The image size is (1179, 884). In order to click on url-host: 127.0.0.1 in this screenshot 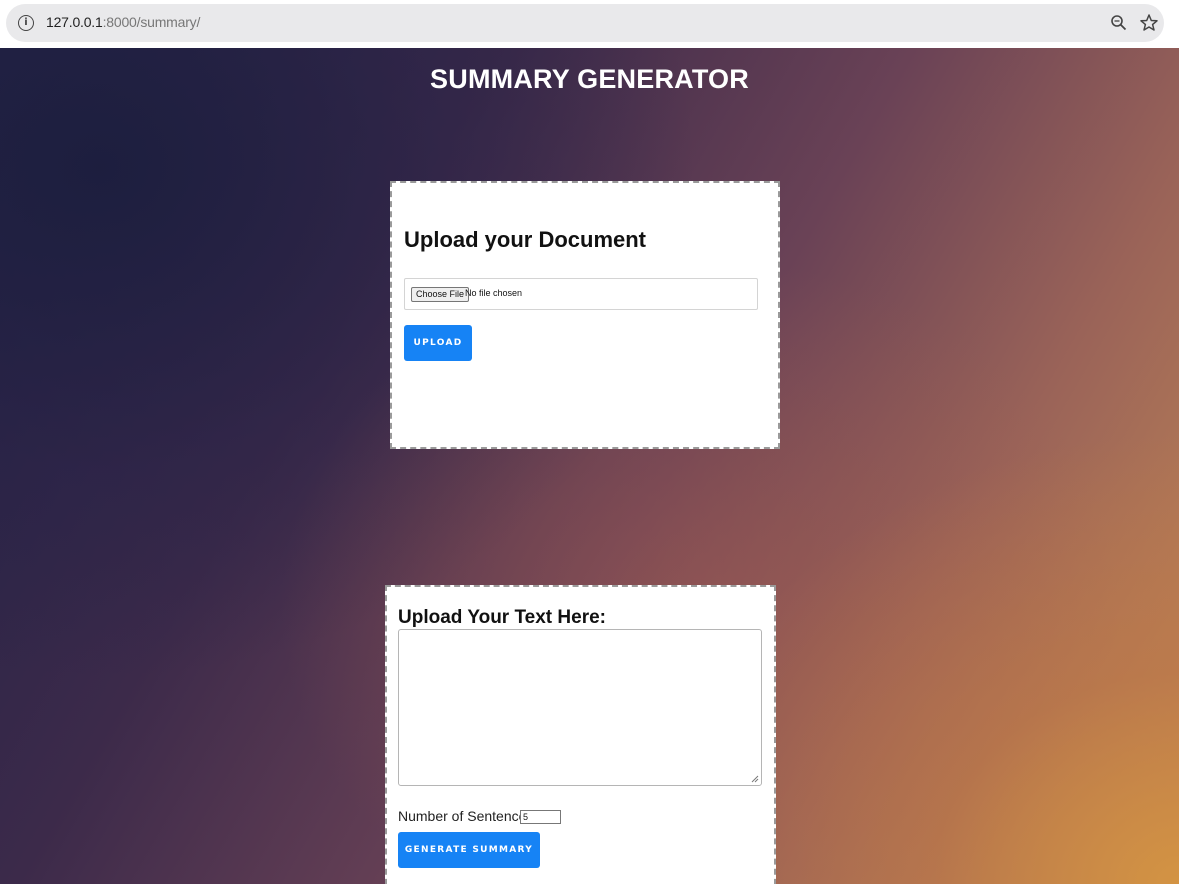, I will do `click(74, 22)`.